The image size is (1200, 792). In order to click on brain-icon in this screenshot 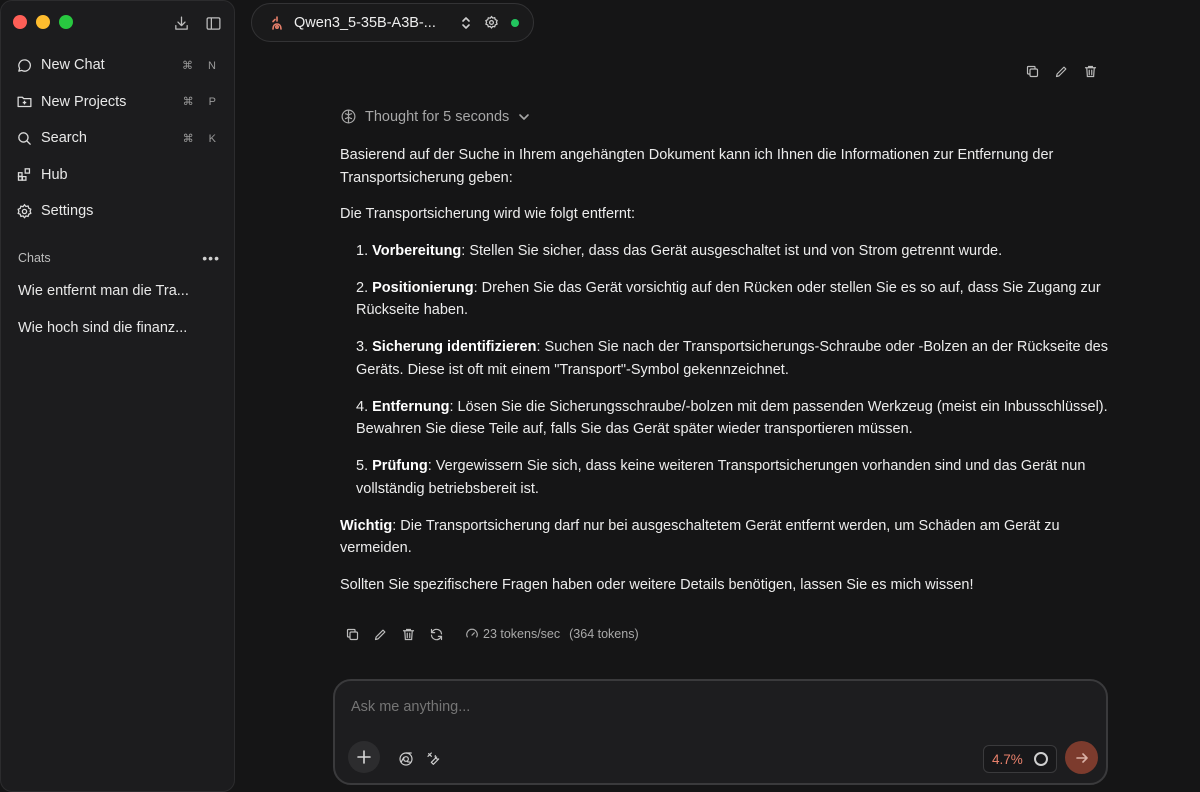, I will do `click(349, 117)`.